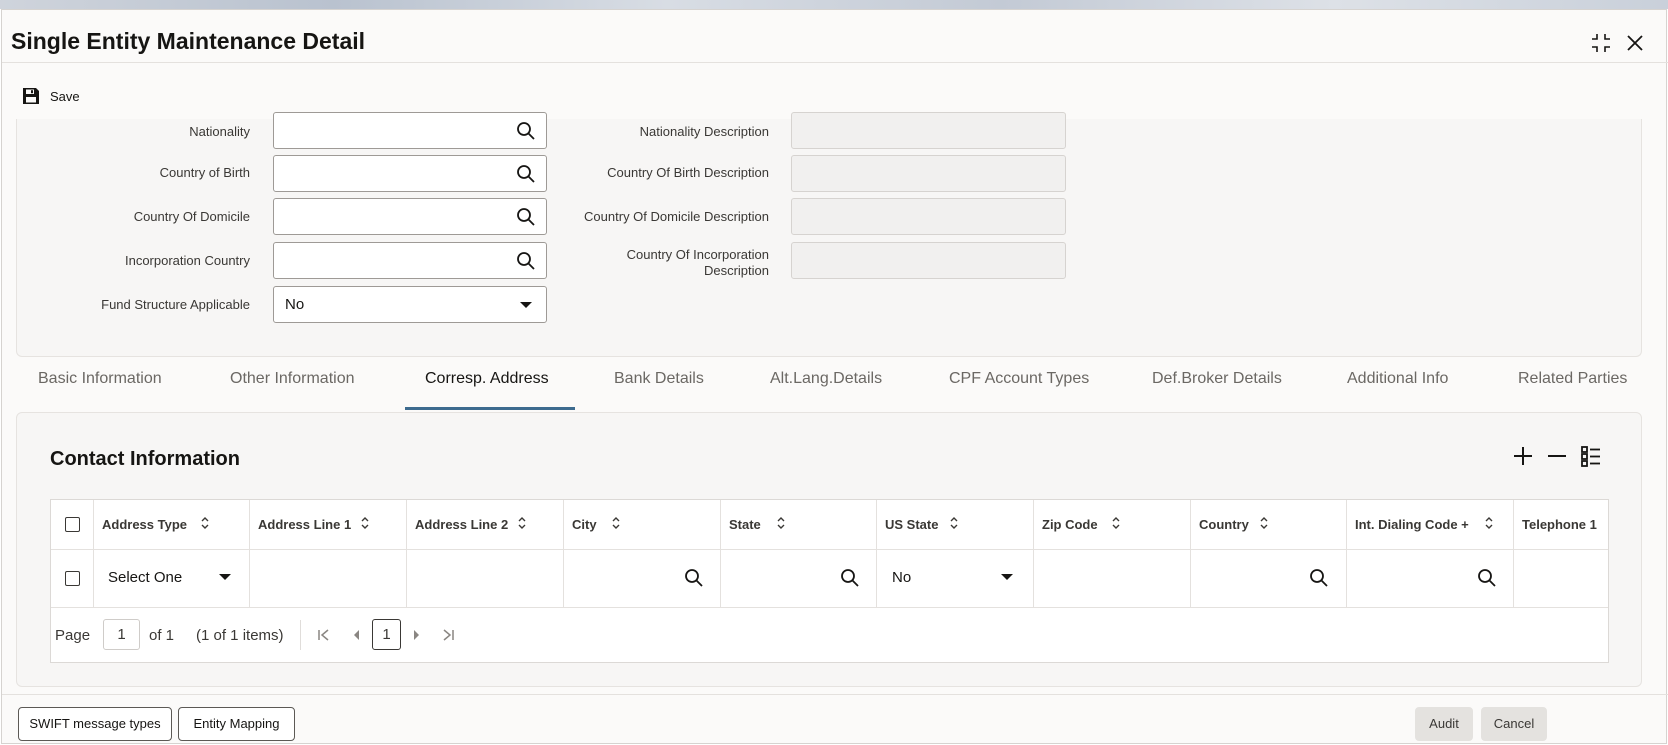 This screenshot has height=745, width=1668. Describe the element at coordinates (485, 579) in the screenshot. I see `address-line-2-input` at that location.